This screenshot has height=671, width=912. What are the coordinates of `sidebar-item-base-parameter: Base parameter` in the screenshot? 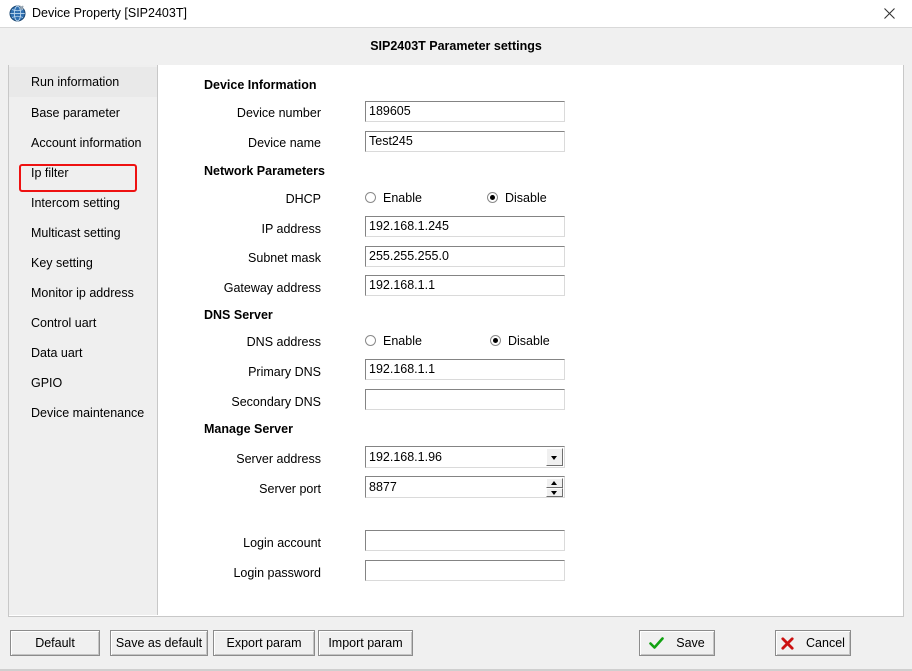 It's located at (83, 113).